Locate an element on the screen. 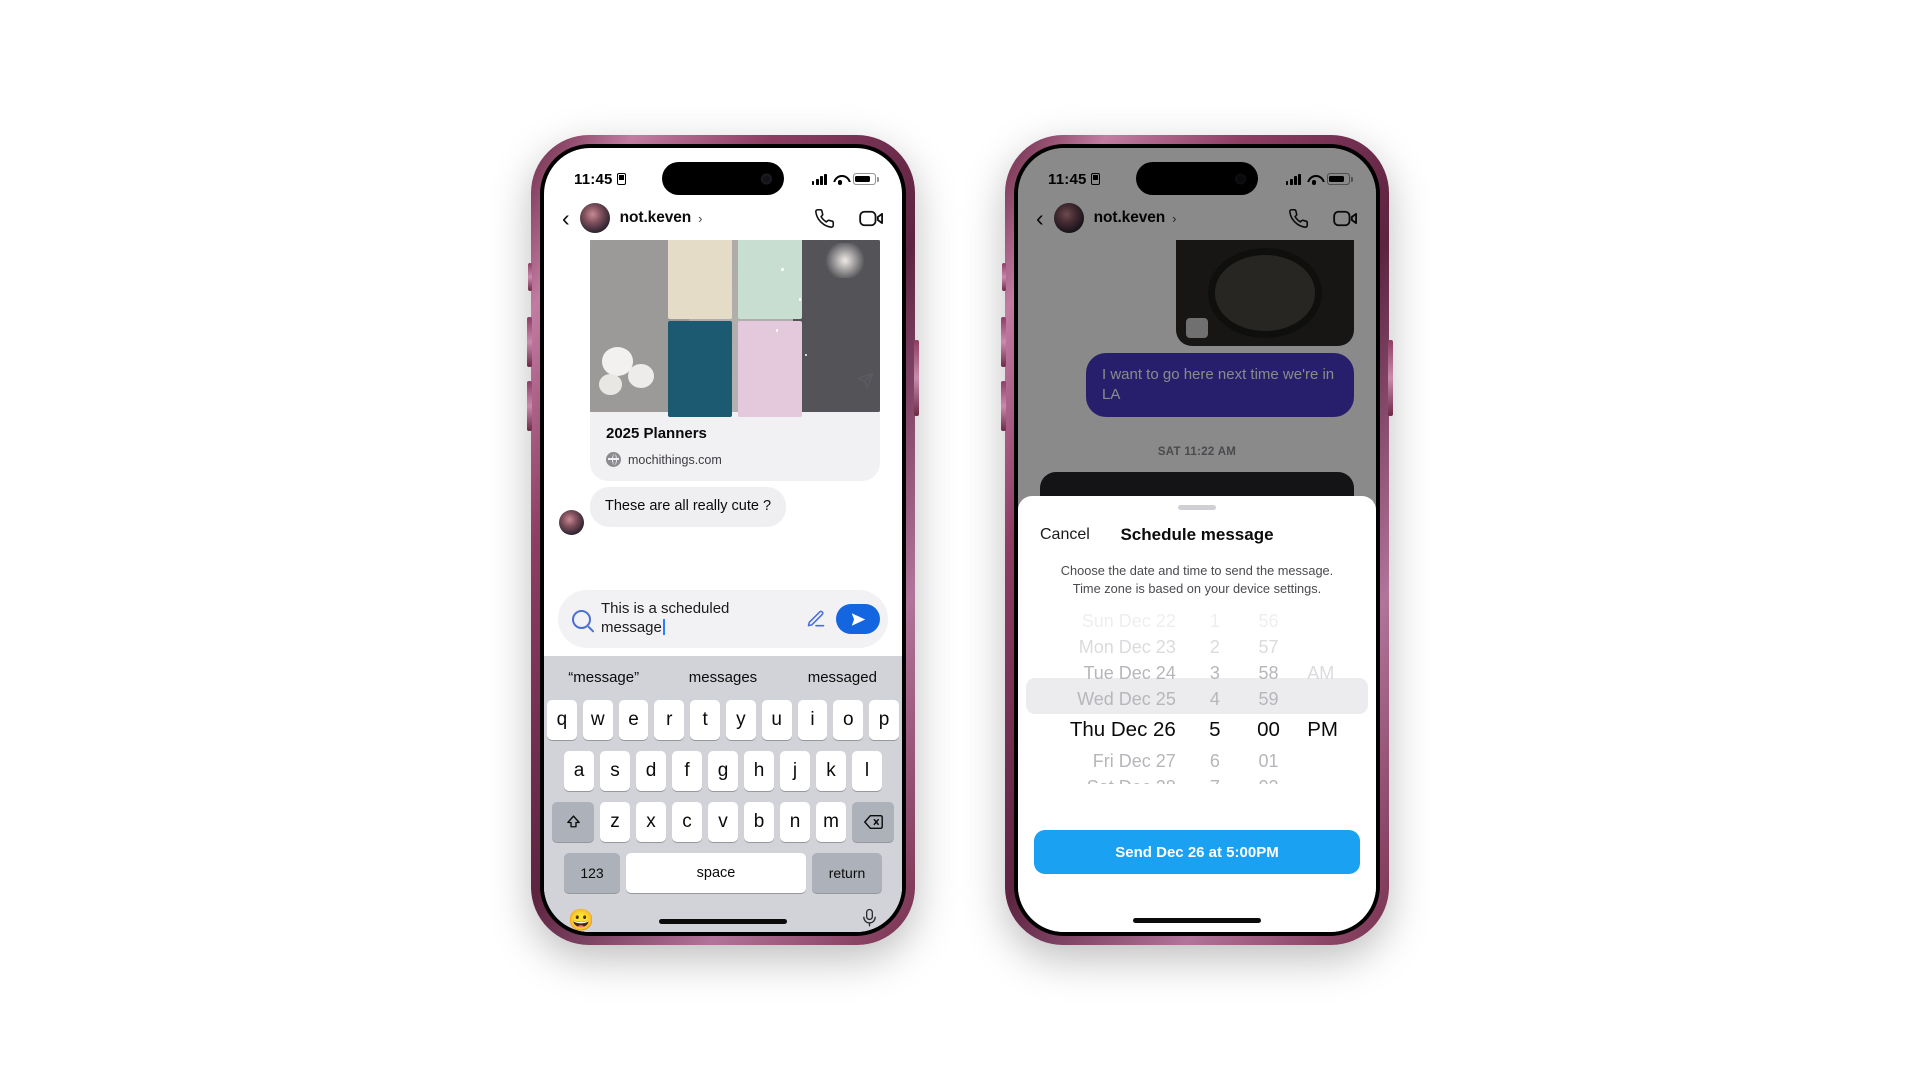  space-key: space is located at coordinates (716, 873).